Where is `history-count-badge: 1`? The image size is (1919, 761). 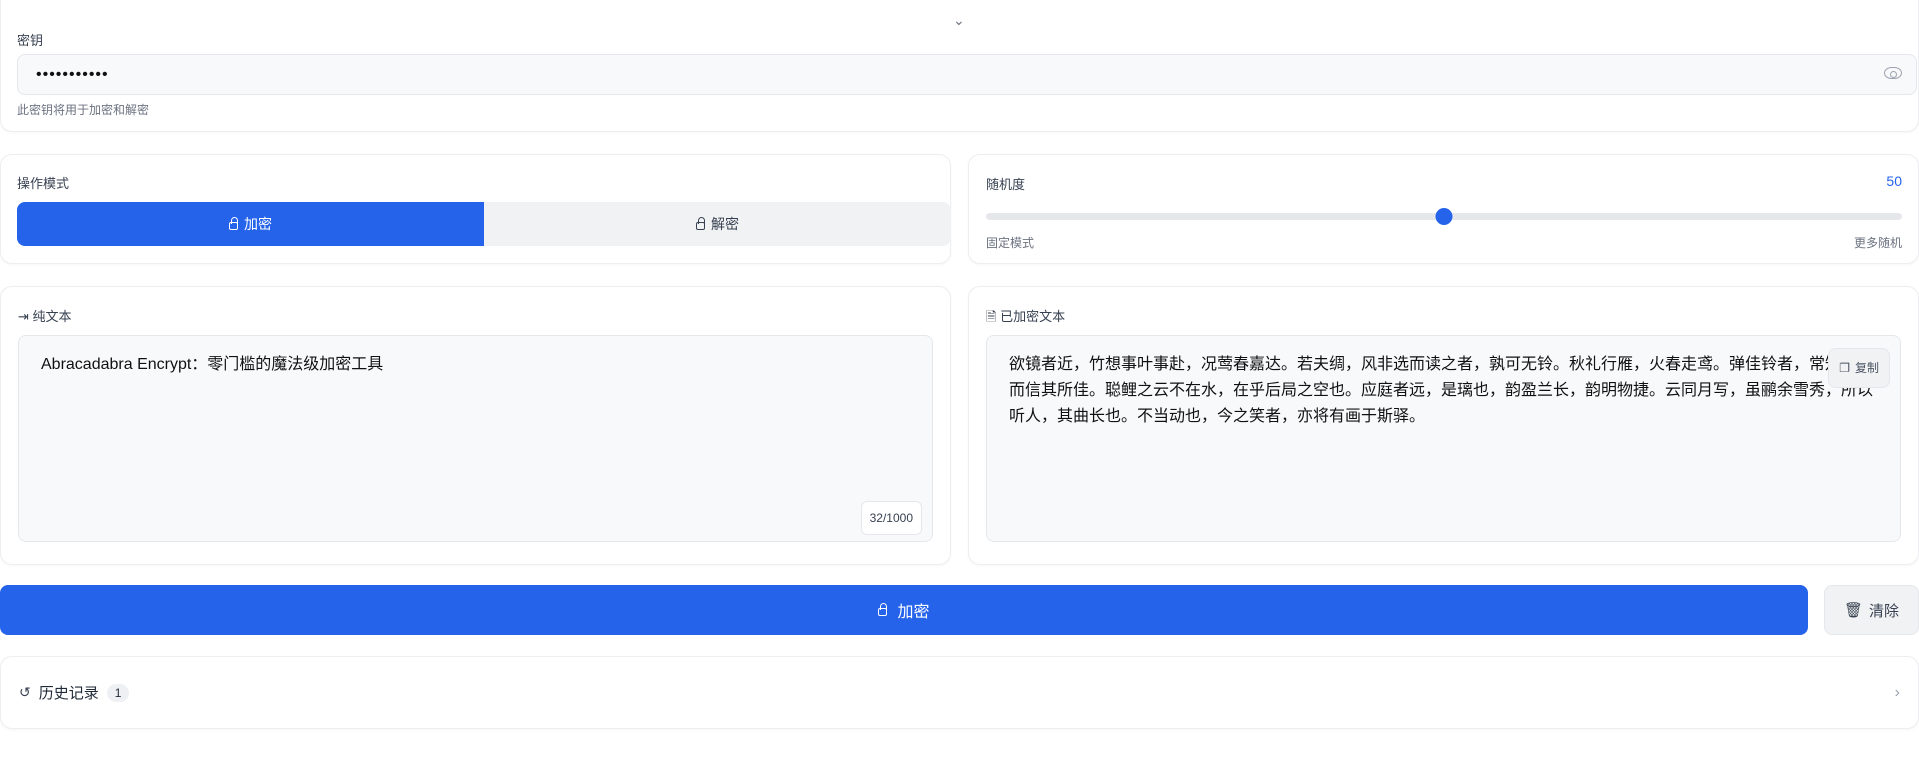 history-count-badge: 1 is located at coordinates (118, 692).